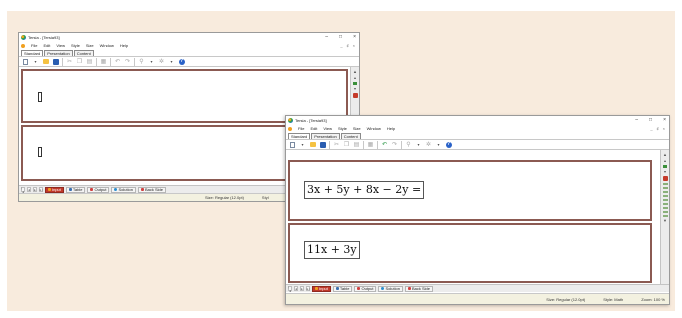 The height and width of the screenshot is (318, 682). What do you see at coordinates (364, 190) in the screenshot?
I see `expression-input: 3x + 5y + 8x − 2y =` at bounding box center [364, 190].